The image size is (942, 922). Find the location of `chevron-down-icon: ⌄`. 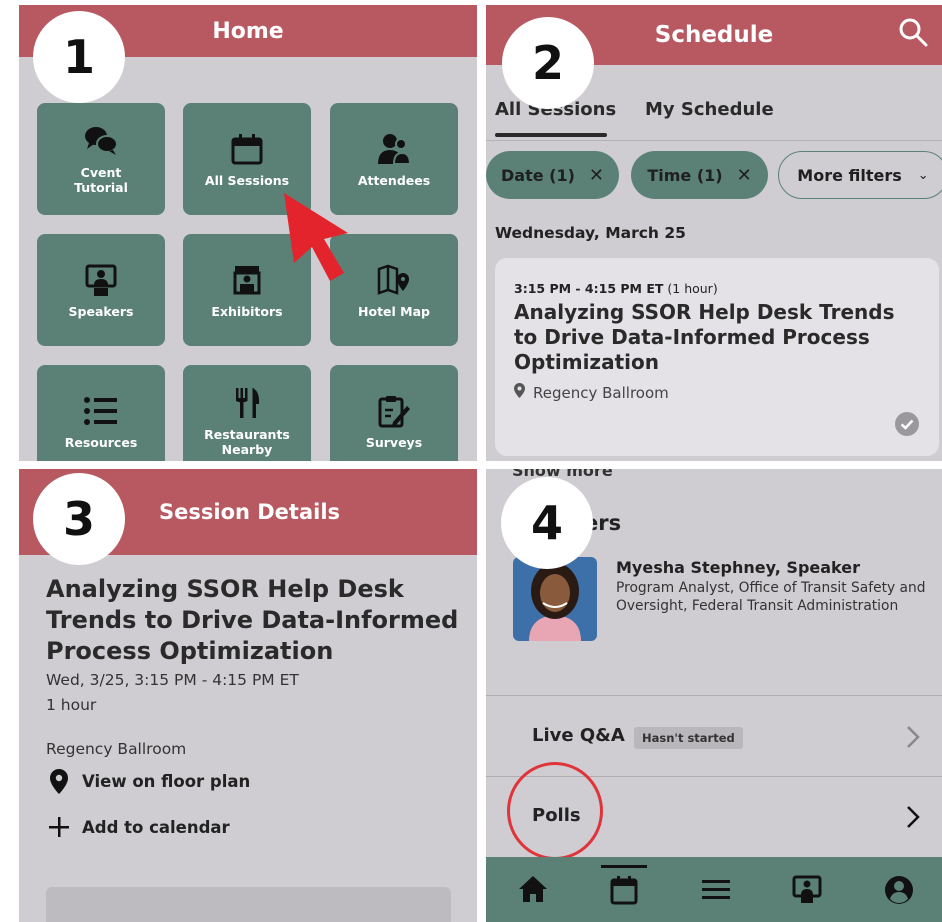

chevron-down-icon: ⌄ is located at coordinates (923, 175).